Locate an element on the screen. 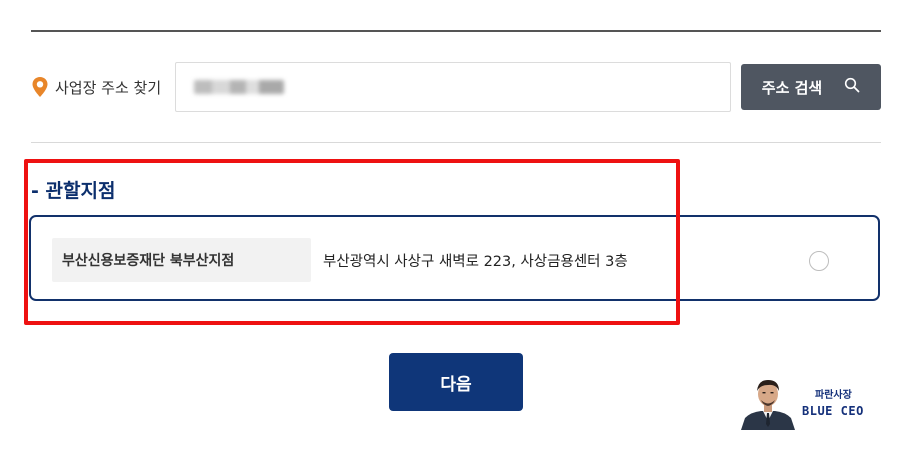 The height and width of the screenshot is (460, 907). address-search-button: 주소 검색 is located at coordinates (811, 87).